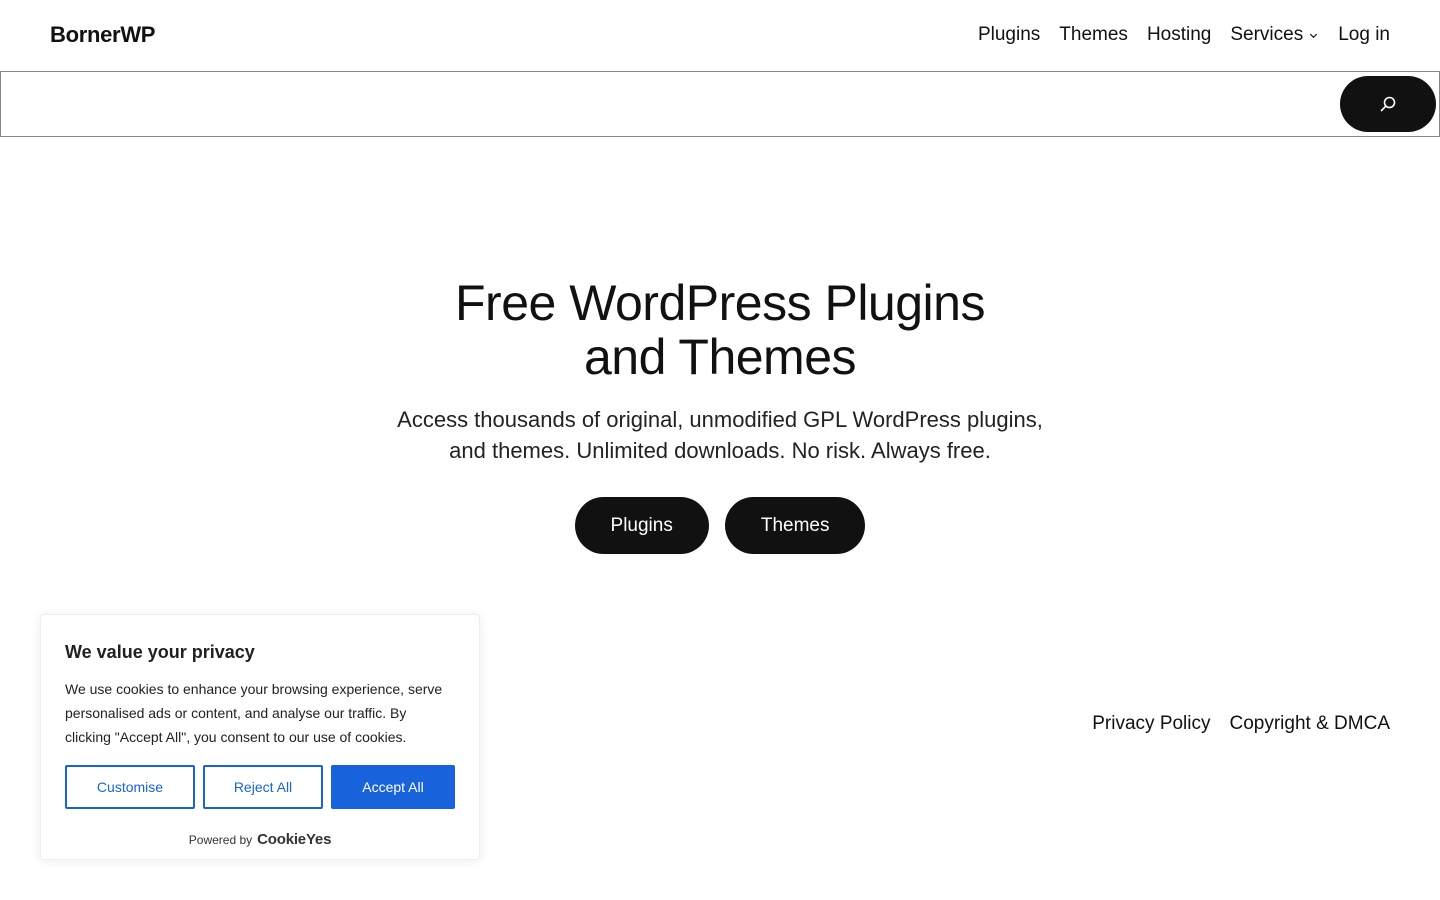  What do you see at coordinates (641, 525) in the screenshot?
I see `plugins-button: Plugins` at bounding box center [641, 525].